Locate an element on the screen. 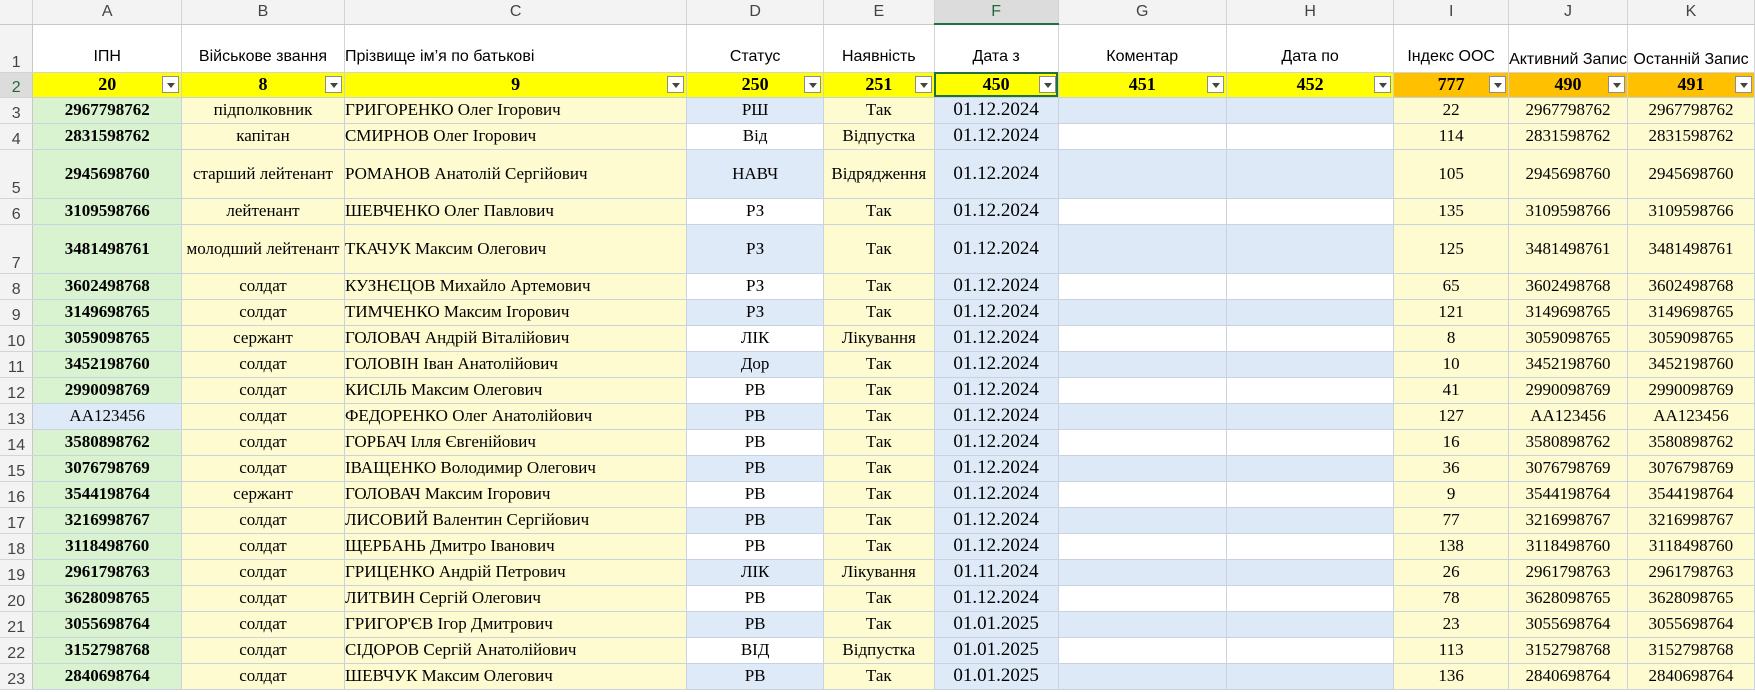 The height and width of the screenshot is (692, 1755). code-cell: 8 is located at coordinates (263, 85).